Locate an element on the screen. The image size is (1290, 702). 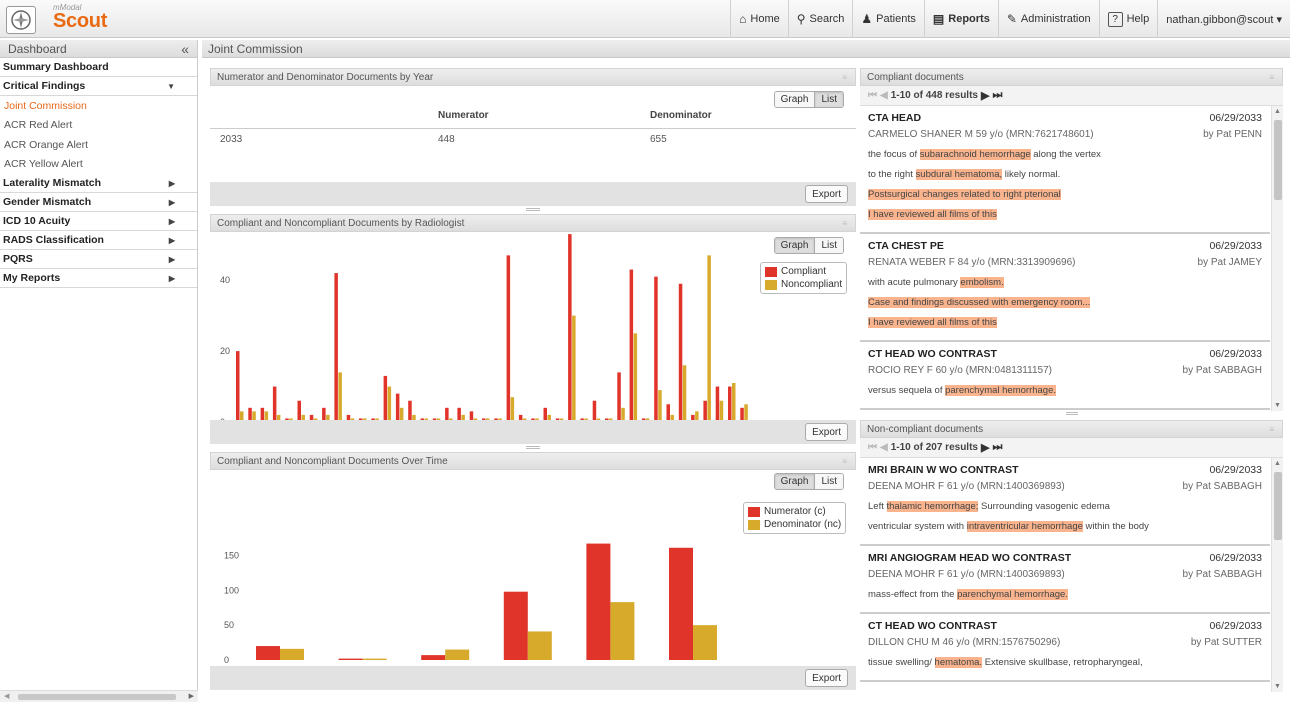
list-button: List is located at coordinates (828, 99).